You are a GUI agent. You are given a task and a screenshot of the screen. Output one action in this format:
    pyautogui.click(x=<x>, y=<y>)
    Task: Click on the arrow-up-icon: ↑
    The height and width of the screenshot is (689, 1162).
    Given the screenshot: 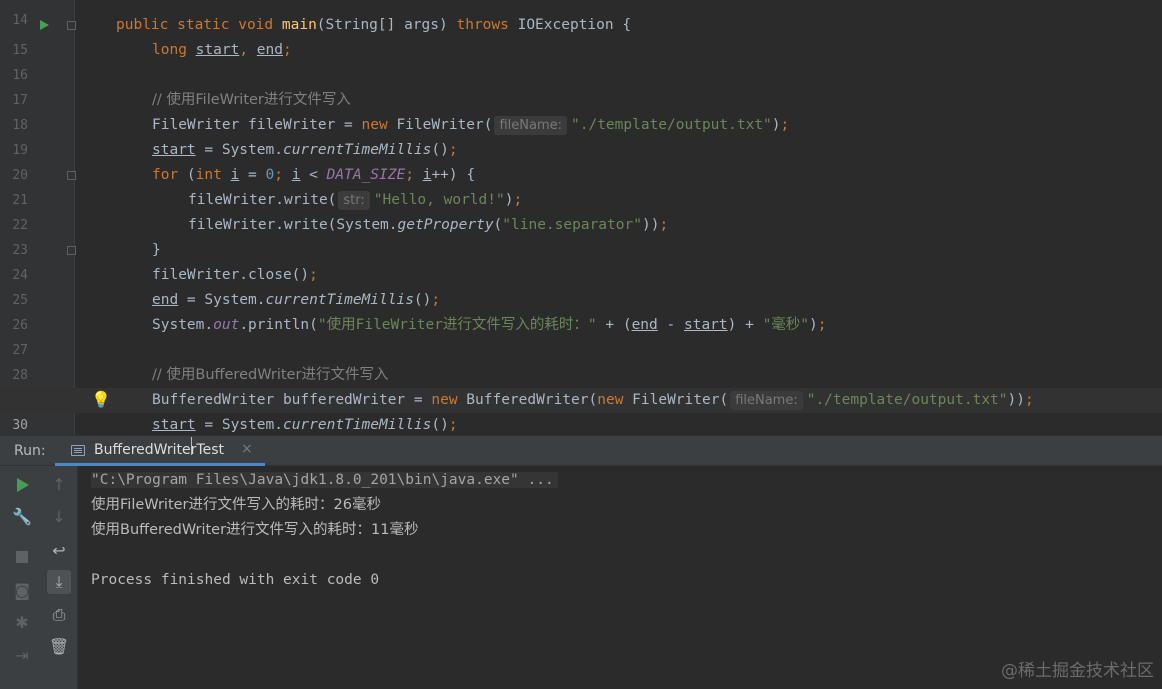 What is the action you would take?
    pyautogui.click(x=59, y=485)
    